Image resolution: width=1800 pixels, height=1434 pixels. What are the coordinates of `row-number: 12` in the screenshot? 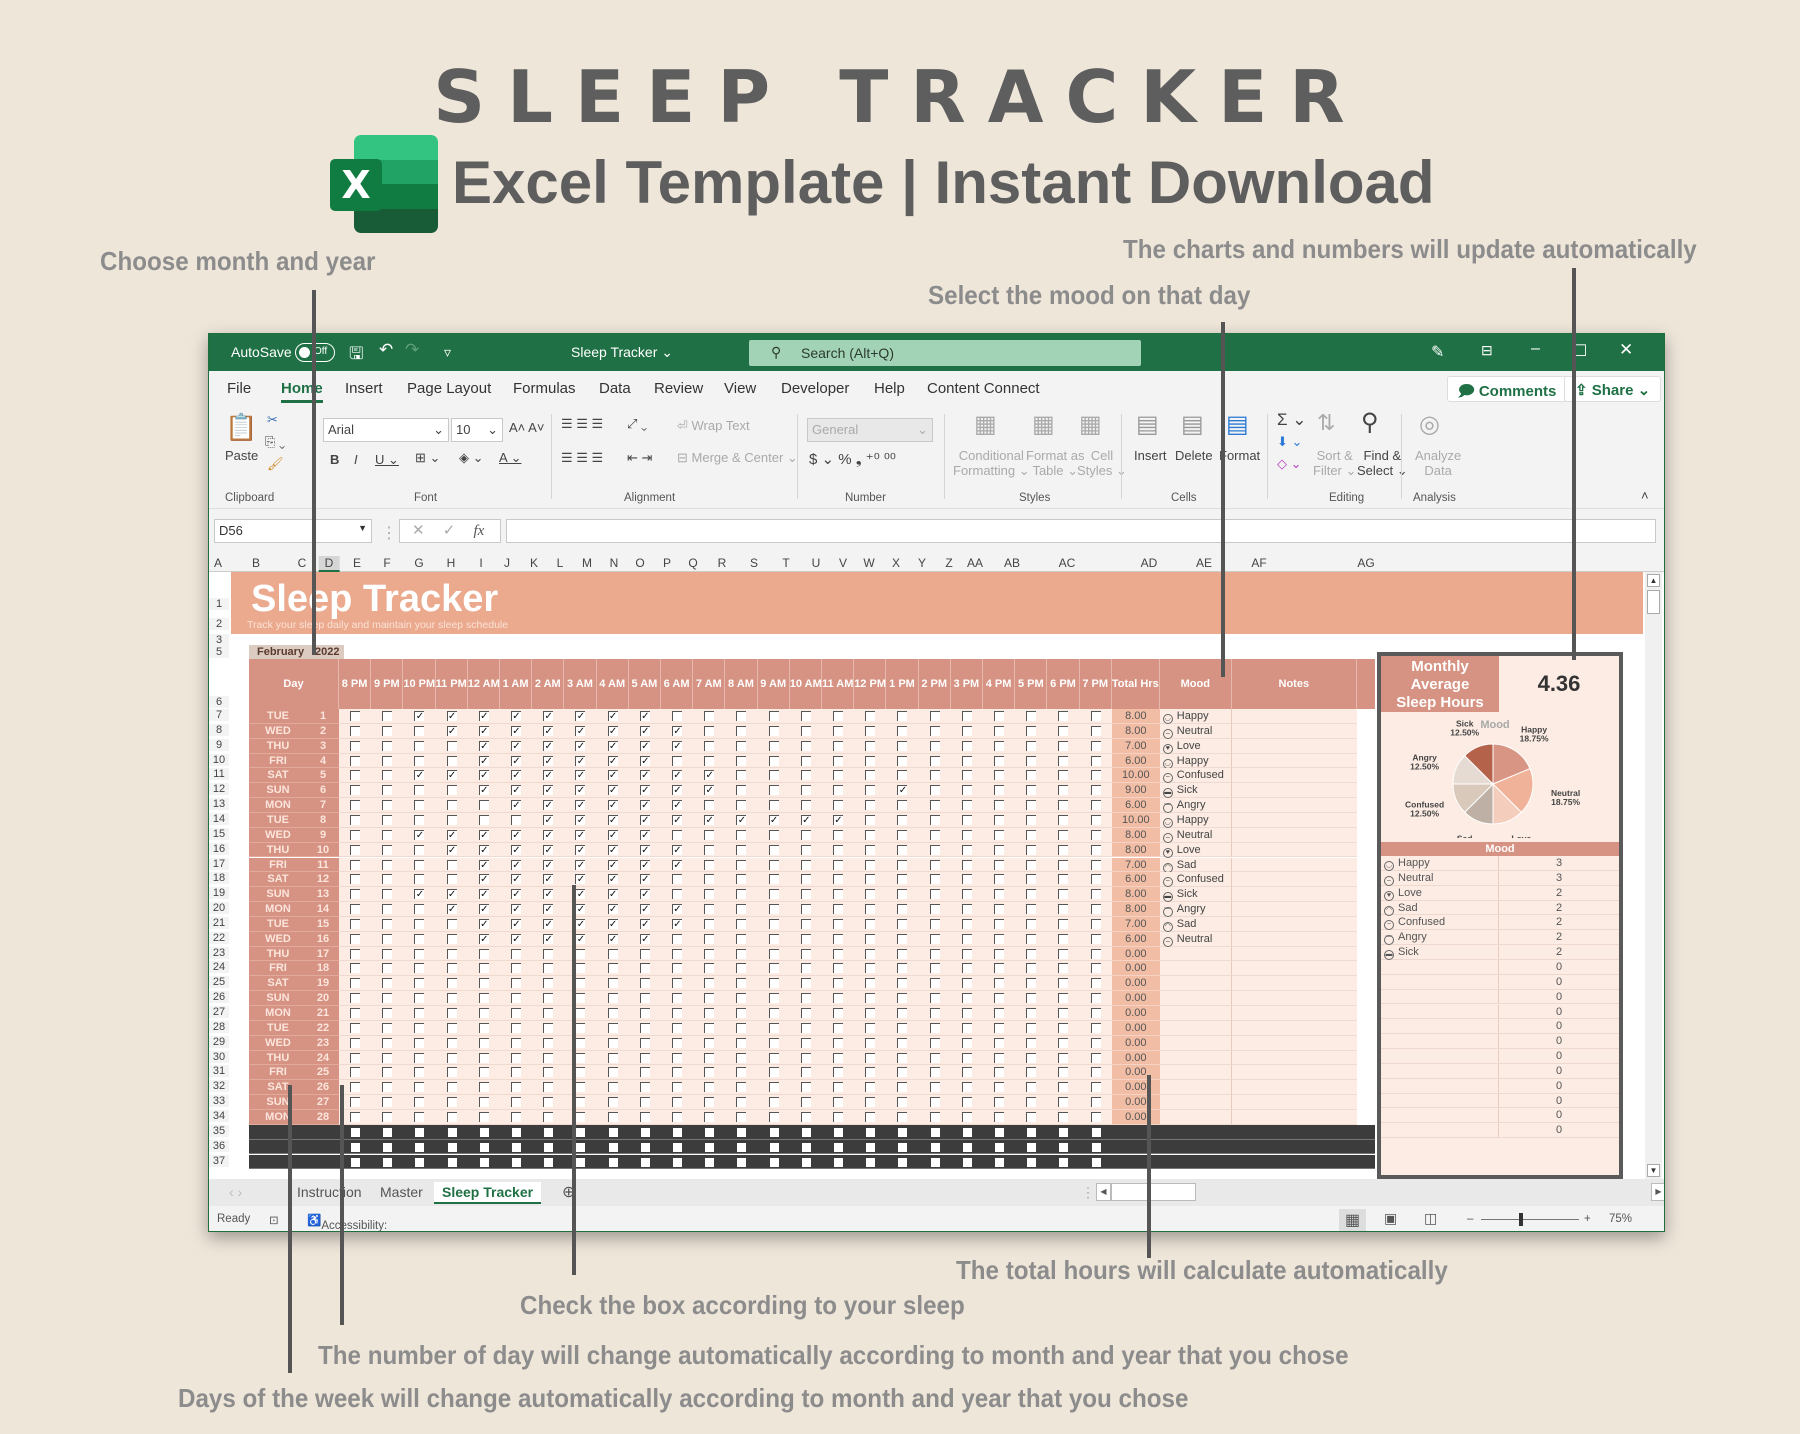 It's located at (219, 789).